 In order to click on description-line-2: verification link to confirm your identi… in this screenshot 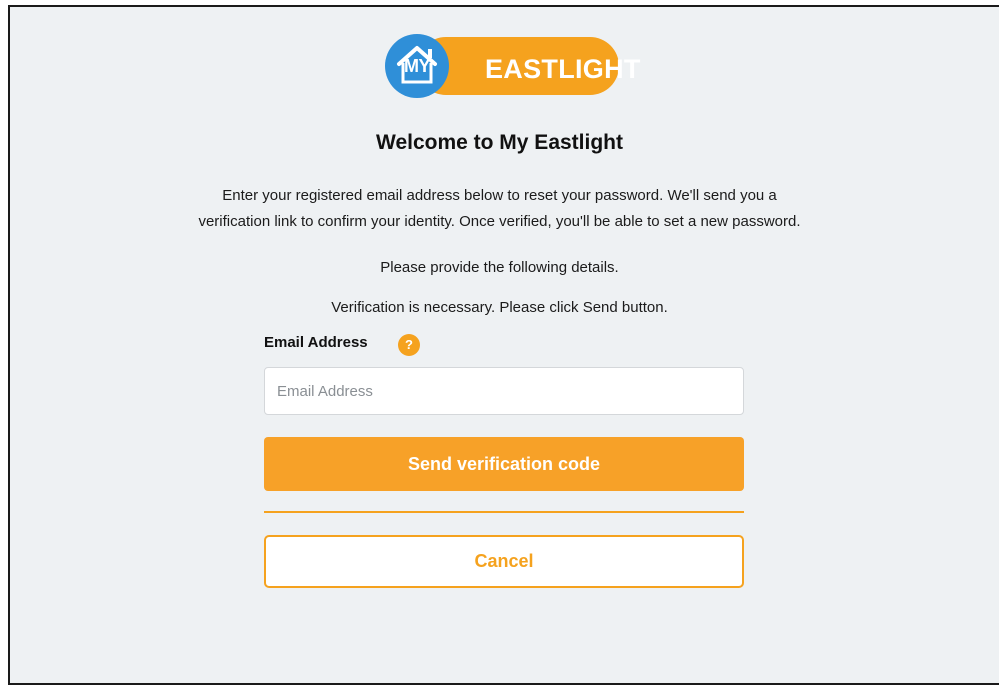, I will do `click(499, 221)`.